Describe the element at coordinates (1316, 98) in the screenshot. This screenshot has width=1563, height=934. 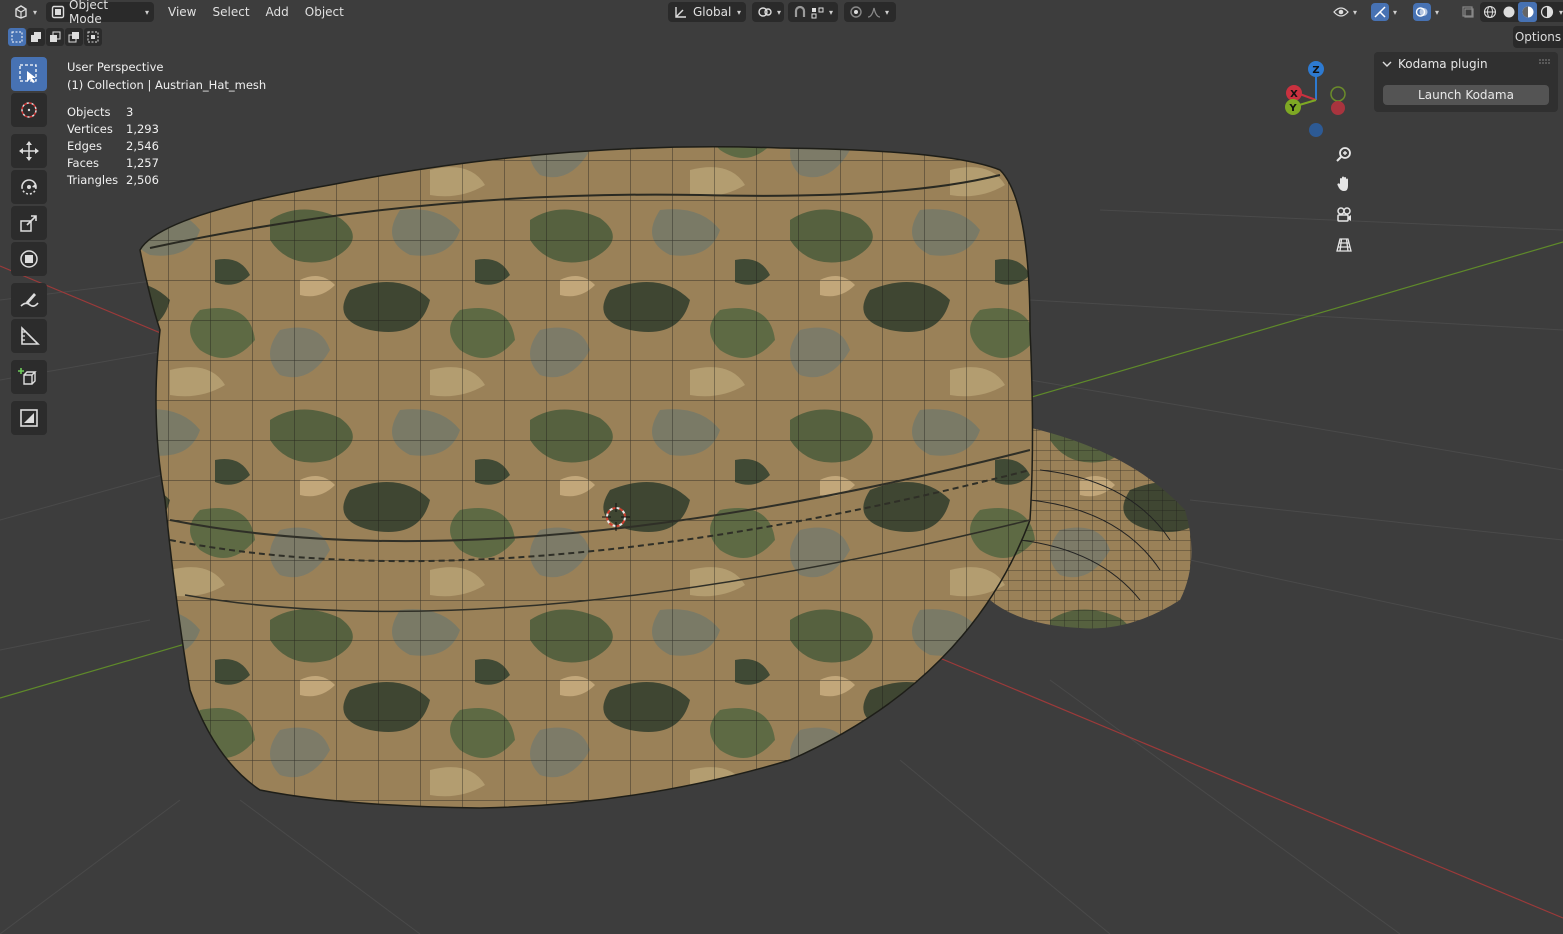
I see `navigation-gizmo: Z X Y` at that location.